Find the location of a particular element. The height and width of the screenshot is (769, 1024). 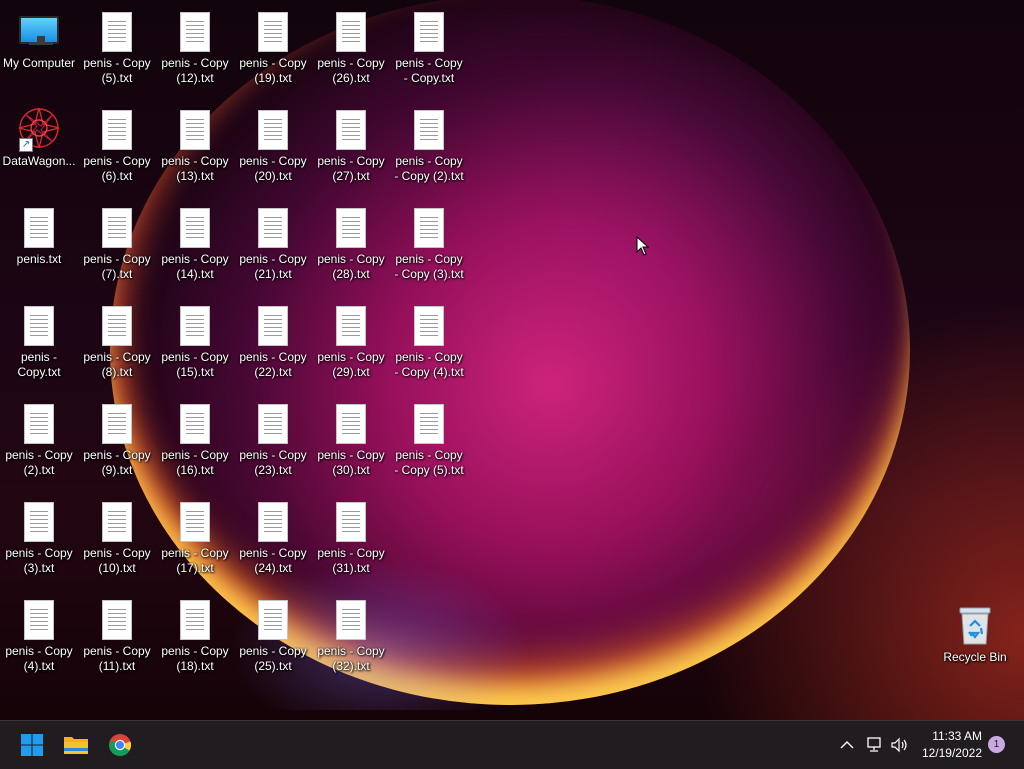

desktop-icon-txt-file: penis - Copy (28).txt is located at coordinates (351, 242).